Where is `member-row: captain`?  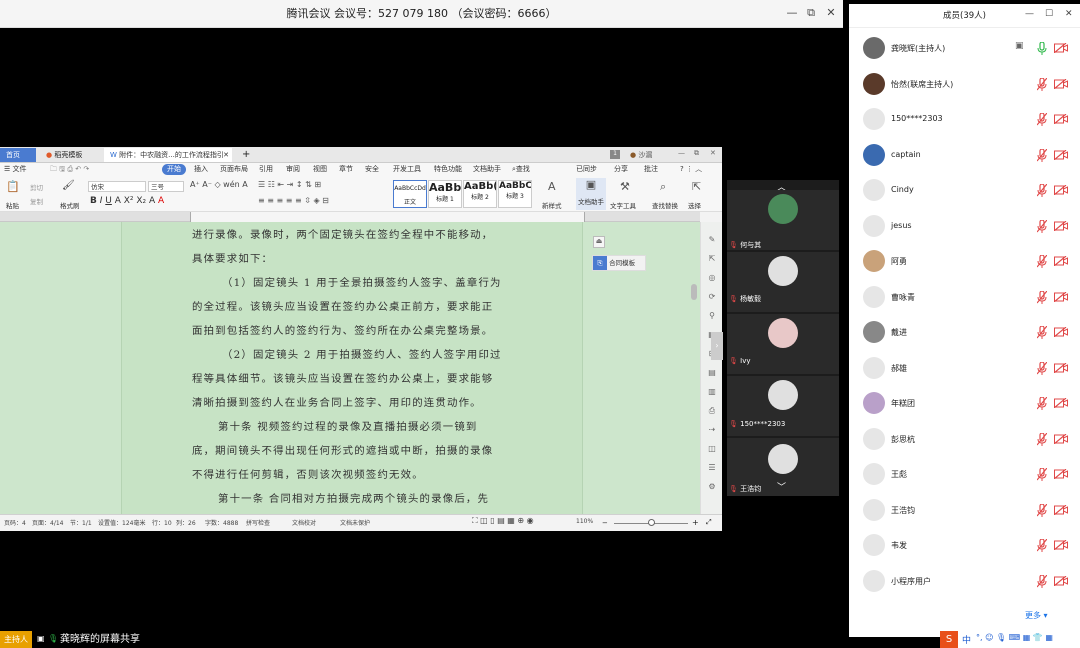 member-row: captain is located at coordinates (964, 155).